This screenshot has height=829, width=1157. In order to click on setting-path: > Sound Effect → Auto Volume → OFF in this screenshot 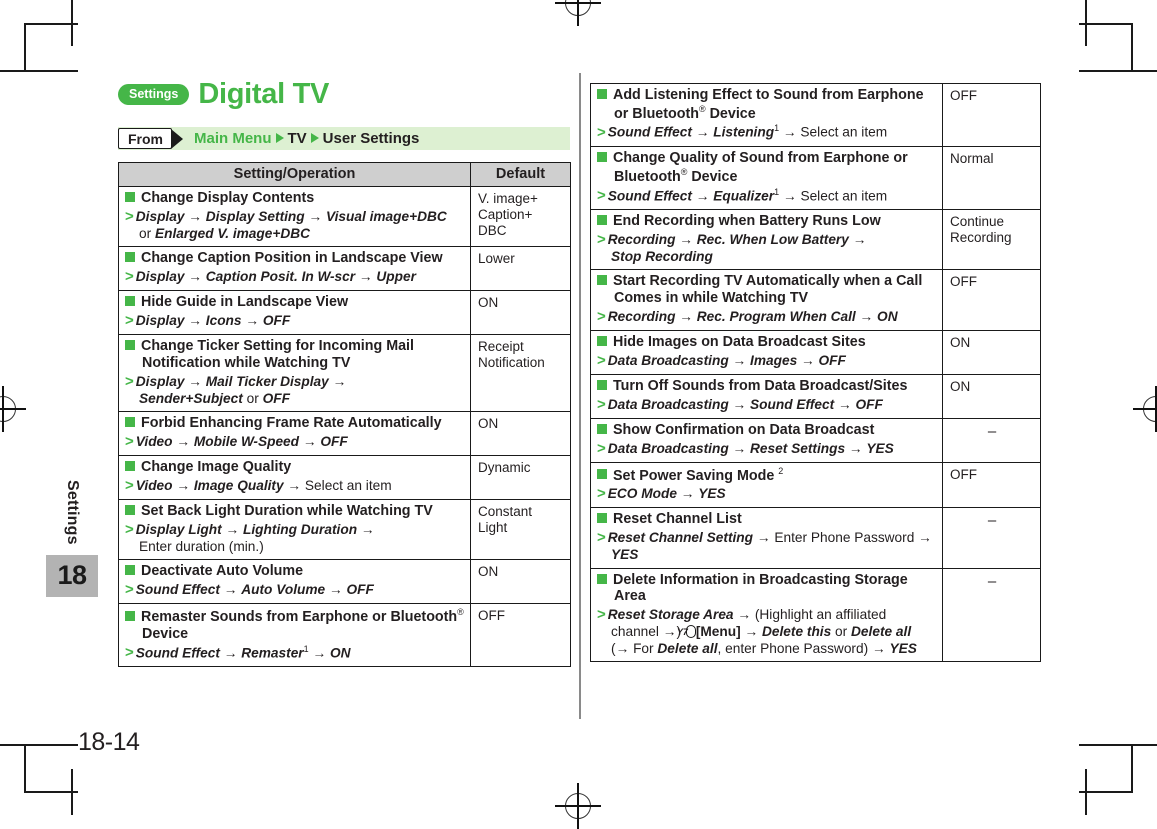, I will do `click(249, 590)`.